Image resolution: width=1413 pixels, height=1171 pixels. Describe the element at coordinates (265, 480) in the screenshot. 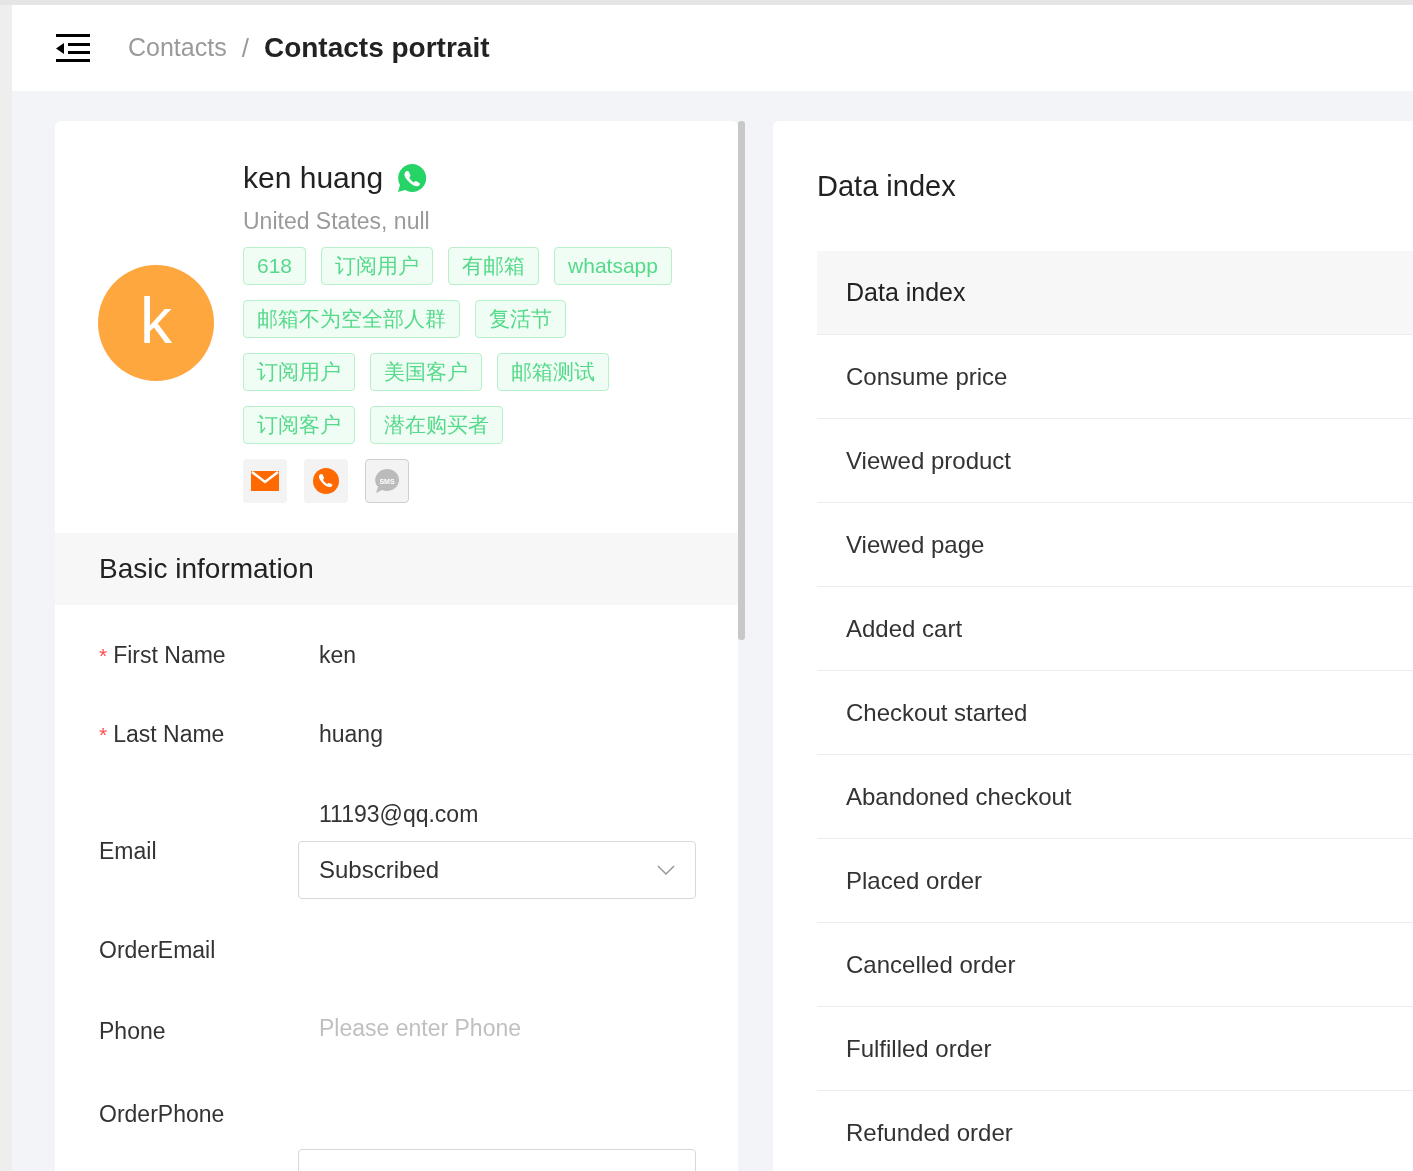

I see `email-channel-icon` at that location.